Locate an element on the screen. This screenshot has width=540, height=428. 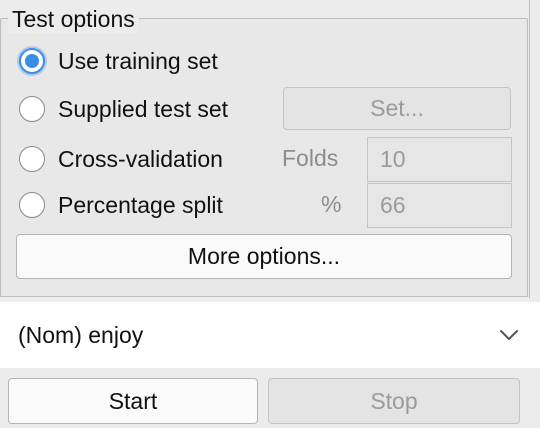
radio-label-use-training-set: Use training set is located at coordinates (138, 60).